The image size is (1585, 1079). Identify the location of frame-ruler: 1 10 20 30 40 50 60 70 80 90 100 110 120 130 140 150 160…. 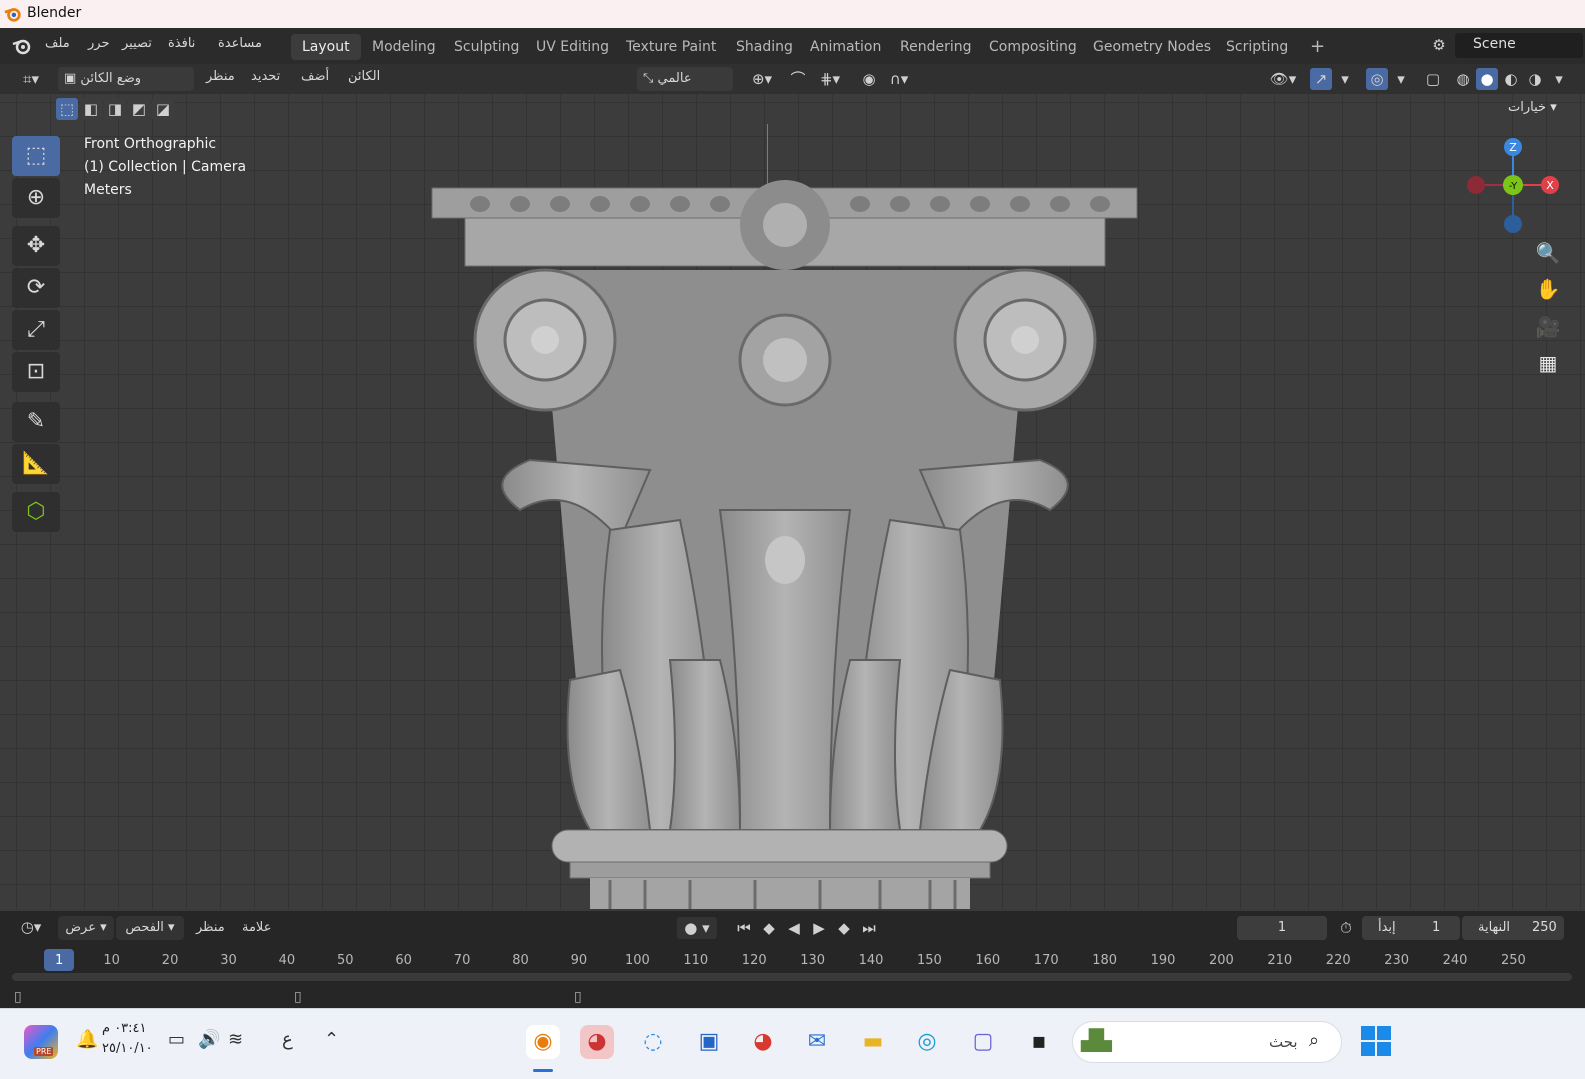
(792, 946).